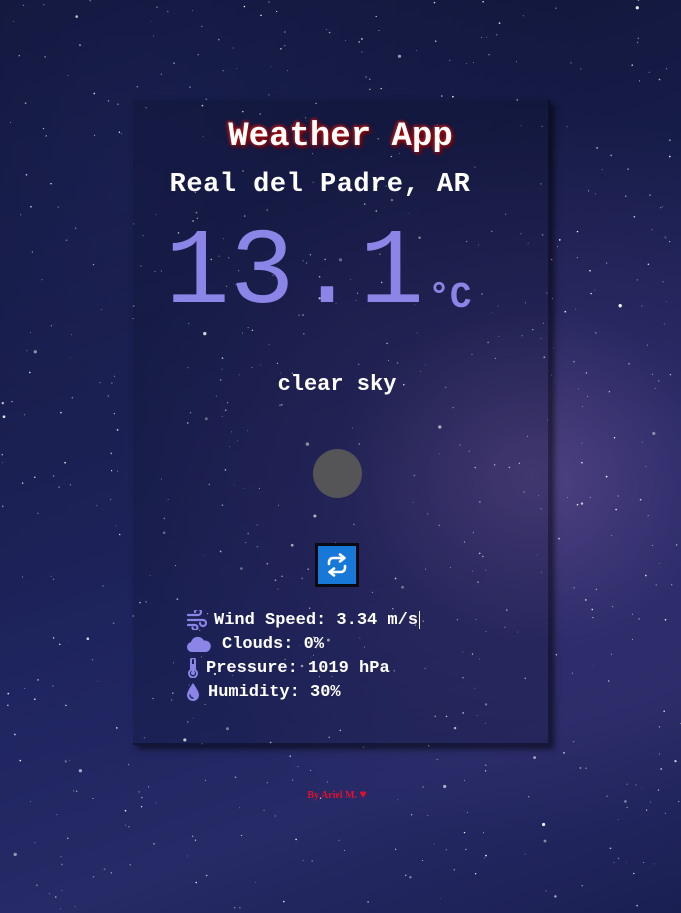  What do you see at coordinates (314, 644) in the screenshot?
I see `stat-value: 0%` at bounding box center [314, 644].